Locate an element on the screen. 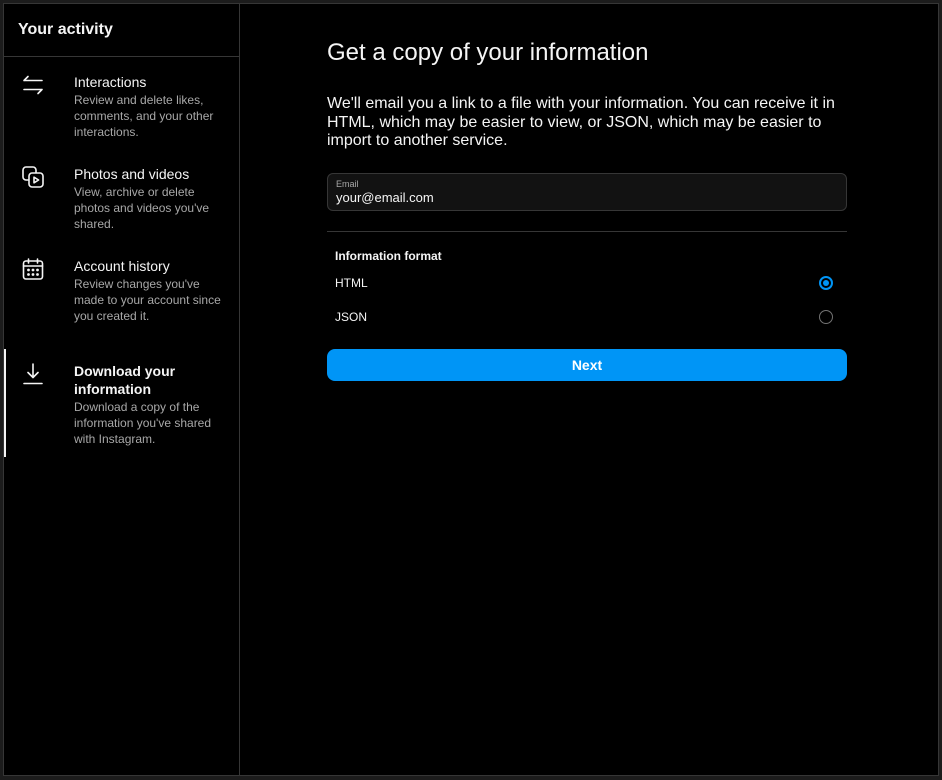 This screenshot has height=780, width=942. format-heading: Information format is located at coordinates (388, 255).